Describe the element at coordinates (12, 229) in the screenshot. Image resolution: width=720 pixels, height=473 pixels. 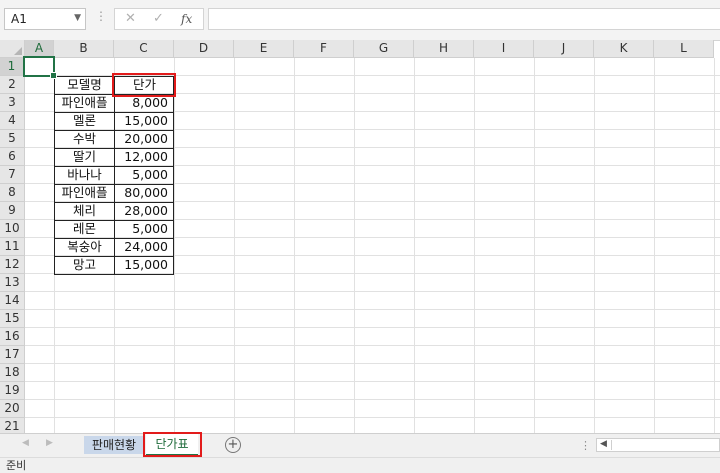
I see `row-header-10: 10` at that location.